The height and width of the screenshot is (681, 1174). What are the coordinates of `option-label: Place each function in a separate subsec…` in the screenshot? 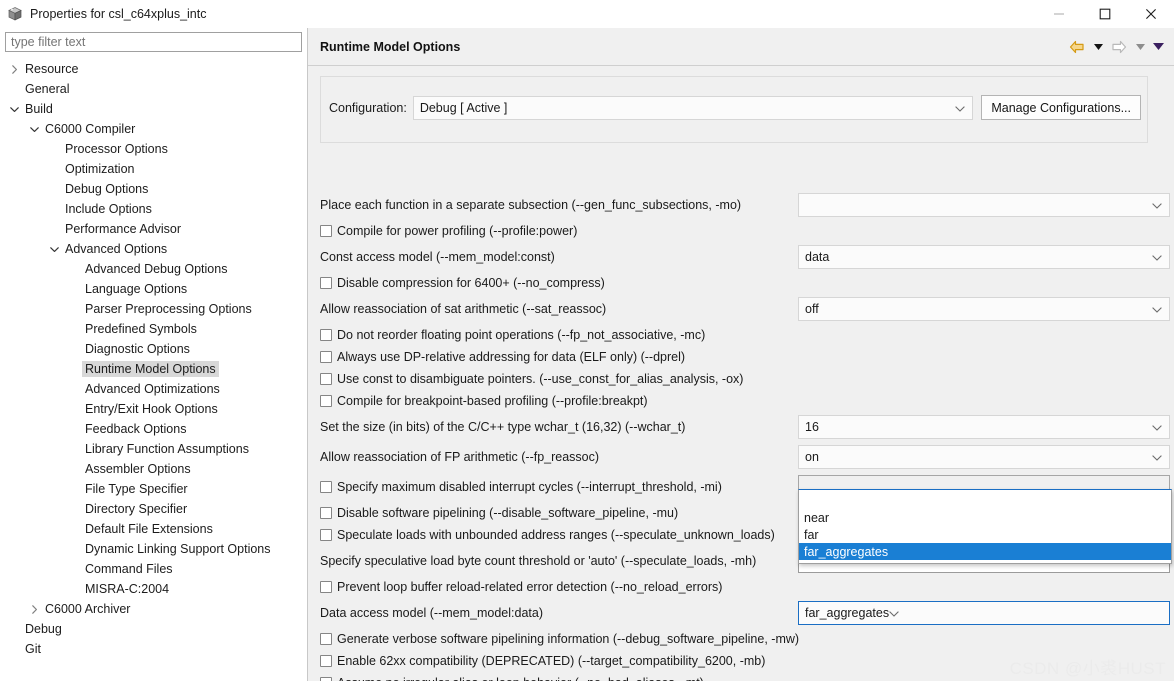 It's located at (531, 204).